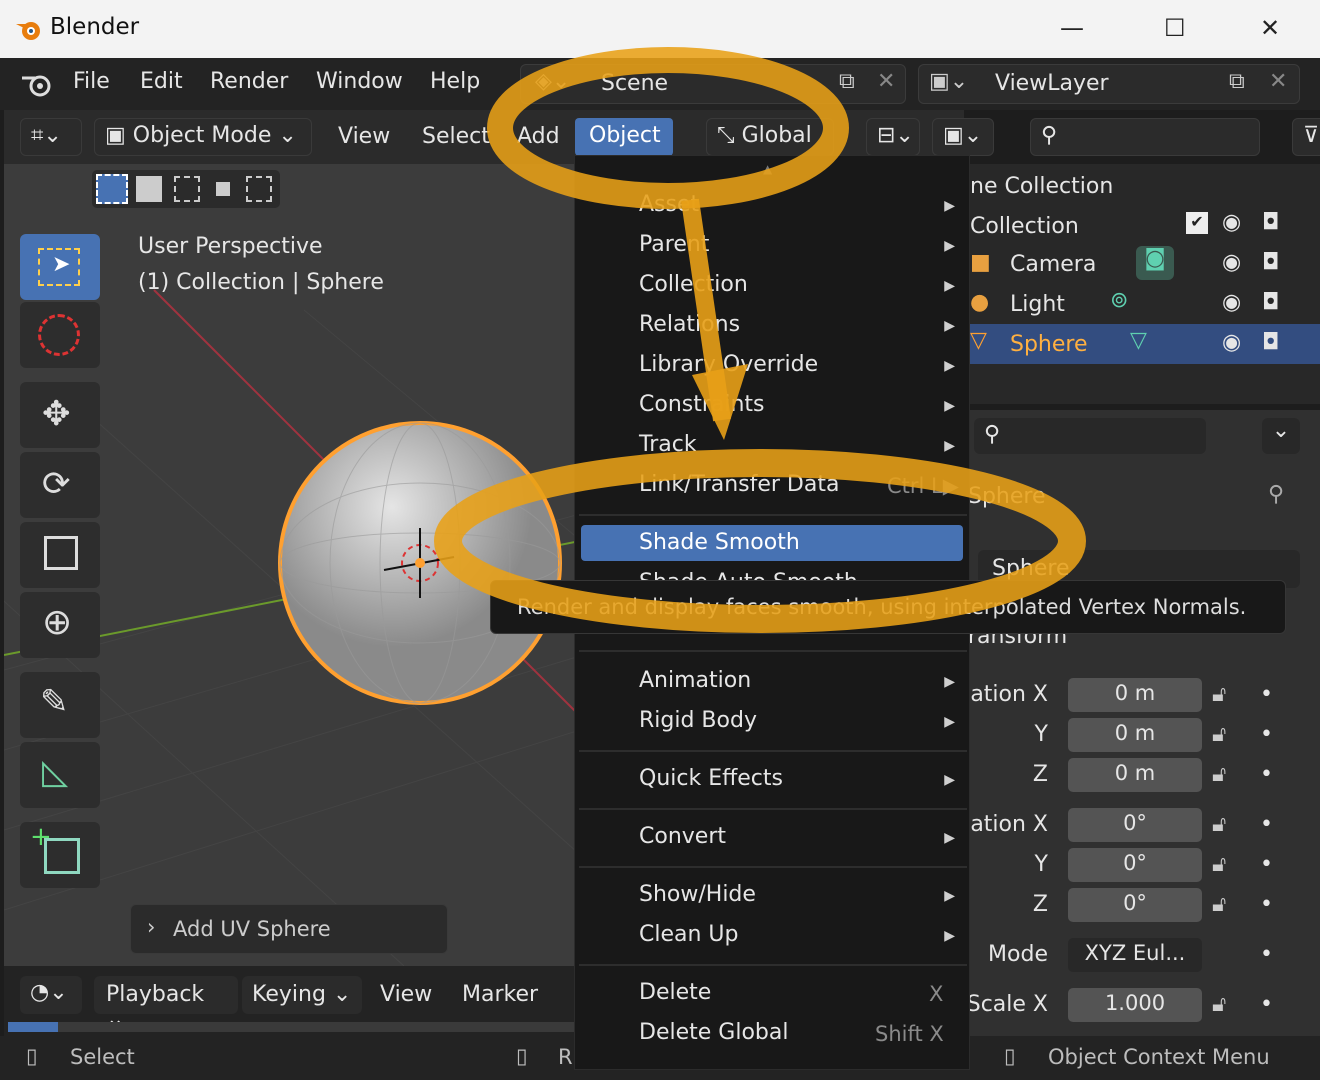 Image resolution: width=1320 pixels, height=1080 pixels. What do you see at coordinates (1090, 436) in the screenshot?
I see `properties-search-input: ⚲` at bounding box center [1090, 436].